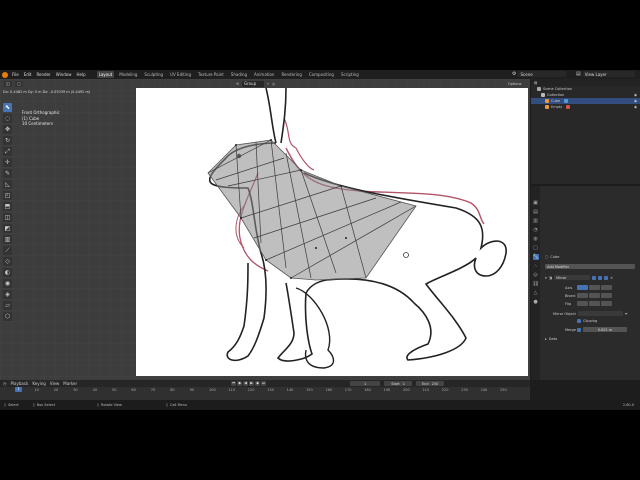 This screenshot has height=480, width=640. Describe the element at coordinates (7, 151) in the screenshot. I see `scale-icon: ⤢` at that location.